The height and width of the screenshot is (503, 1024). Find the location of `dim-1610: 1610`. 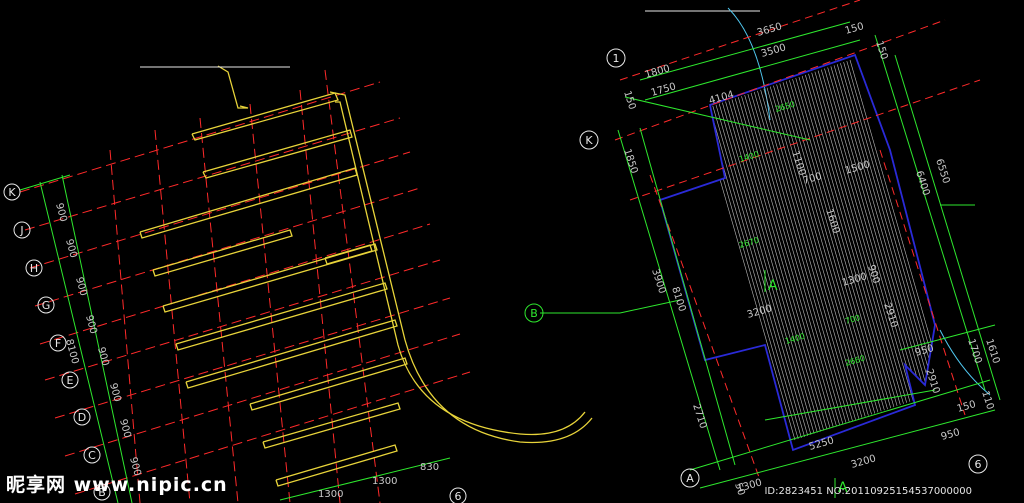

dim-1610: 1610 is located at coordinates (992, 352).